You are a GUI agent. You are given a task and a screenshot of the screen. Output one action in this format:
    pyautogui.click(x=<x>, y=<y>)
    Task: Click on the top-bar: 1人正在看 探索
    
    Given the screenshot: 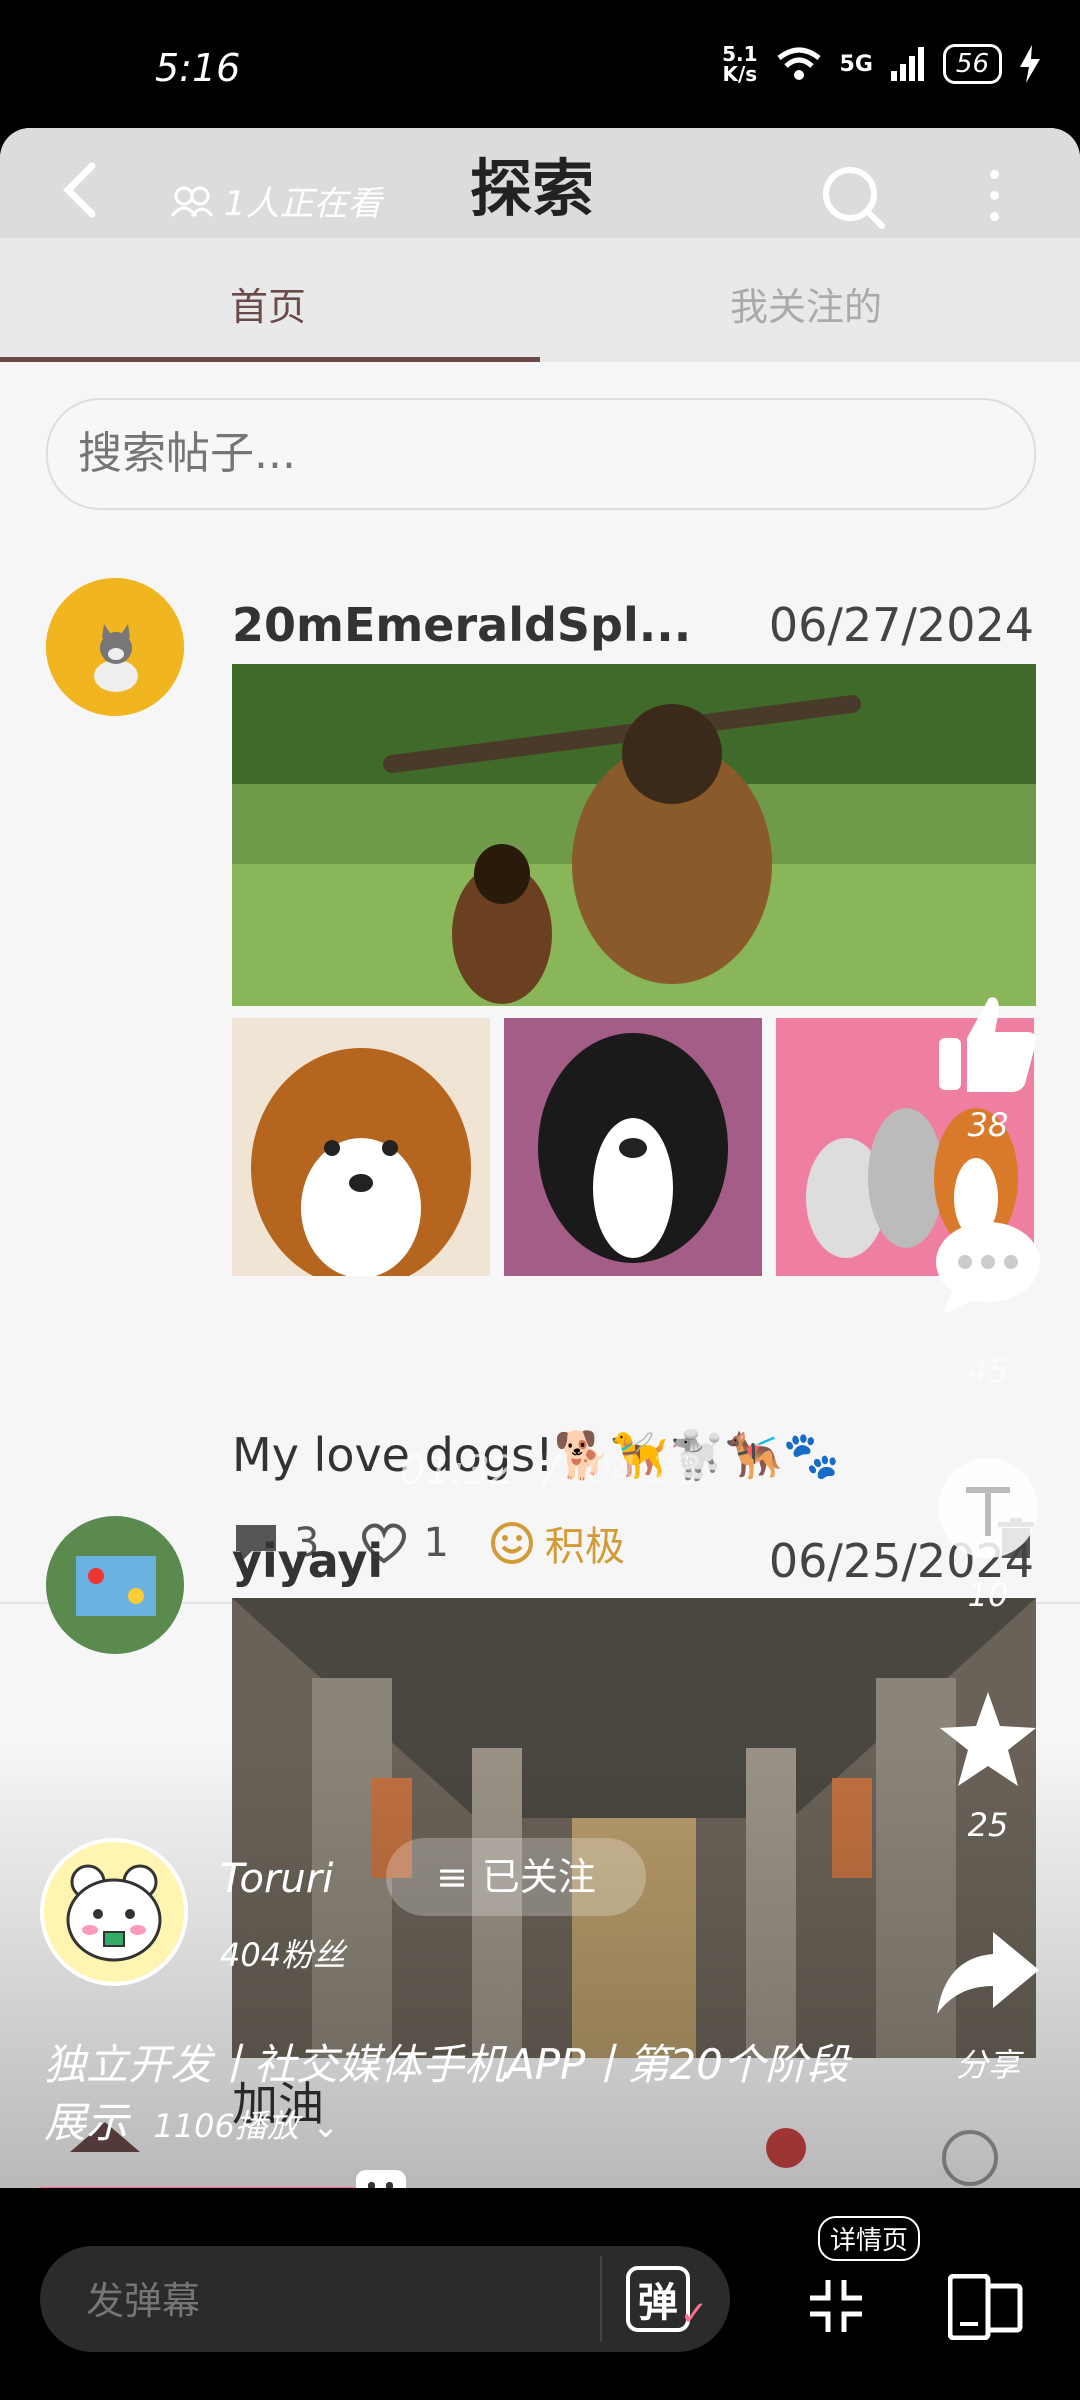 What is the action you would take?
    pyautogui.click(x=540, y=183)
    